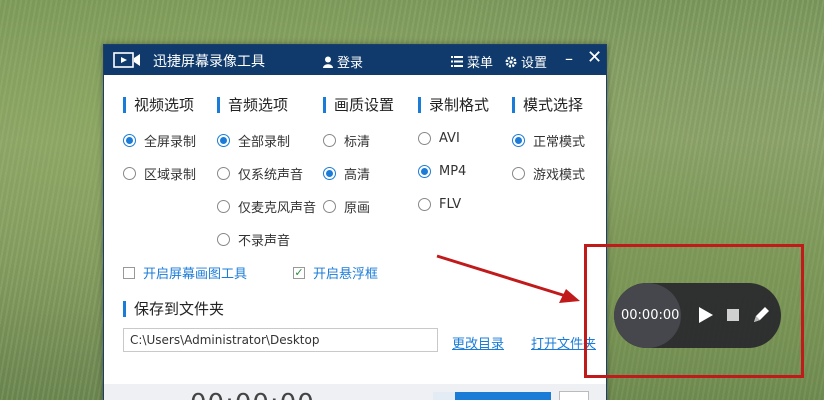 Image resolution: width=824 pixels, height=400 pixels. I want to click on option-label: 区域录制, so click(170, 175).